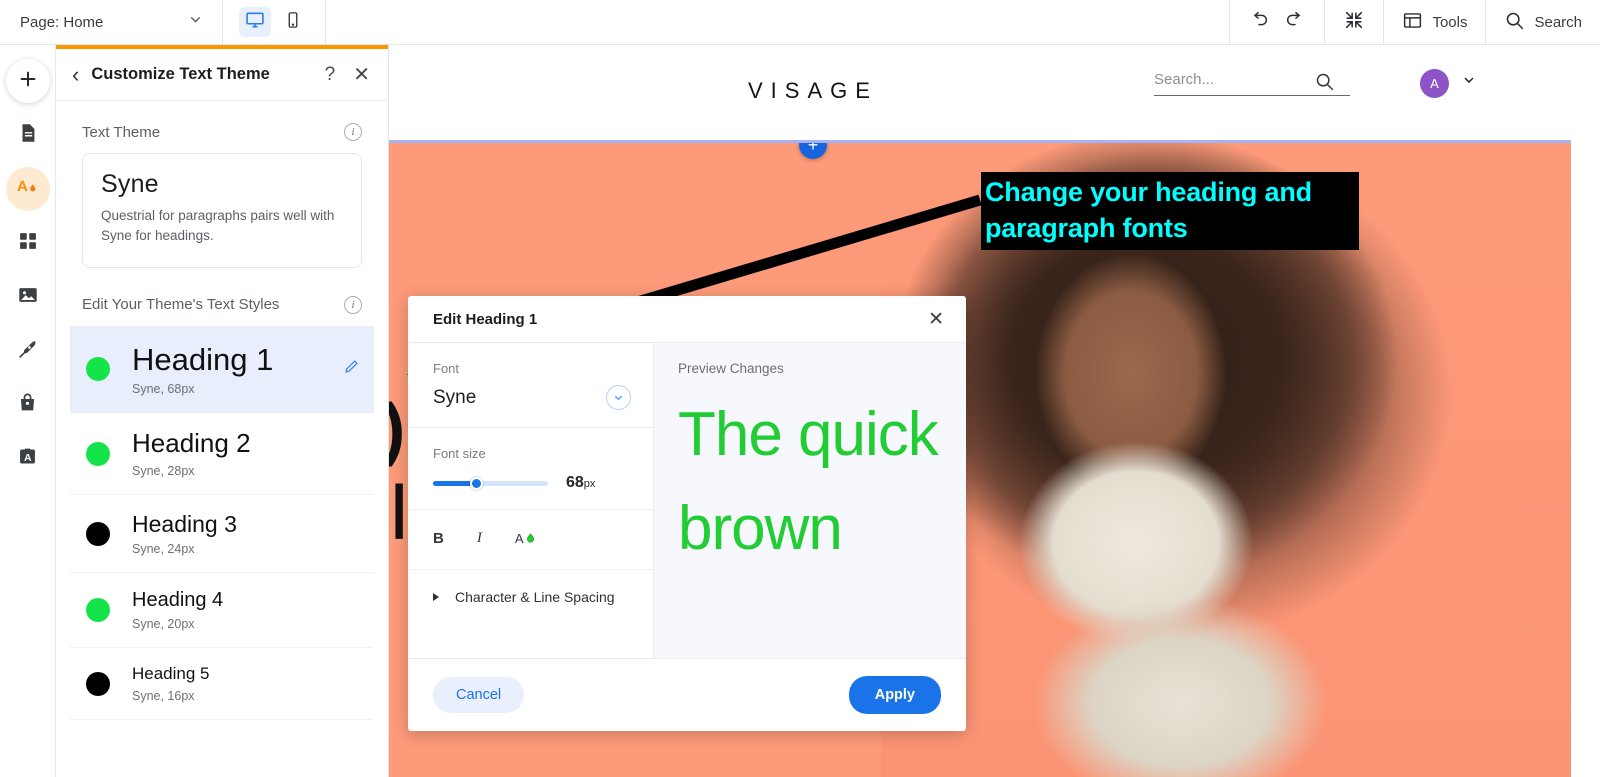 The width and height of the screenshot is (1600, 777). What do you see at coordinates (163, 624) in the screenshot?
I see `style-meta: Syne, 20px` at bounding box center [163, 624].